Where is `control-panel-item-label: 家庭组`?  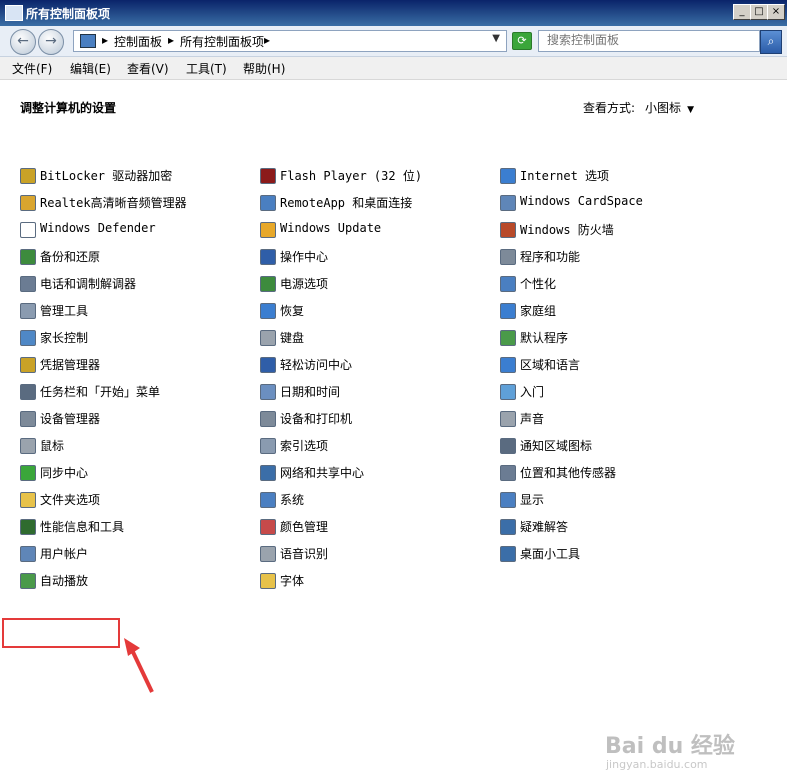
control-panel-item-label: 家庭组 is located at coordinates (538, 311).